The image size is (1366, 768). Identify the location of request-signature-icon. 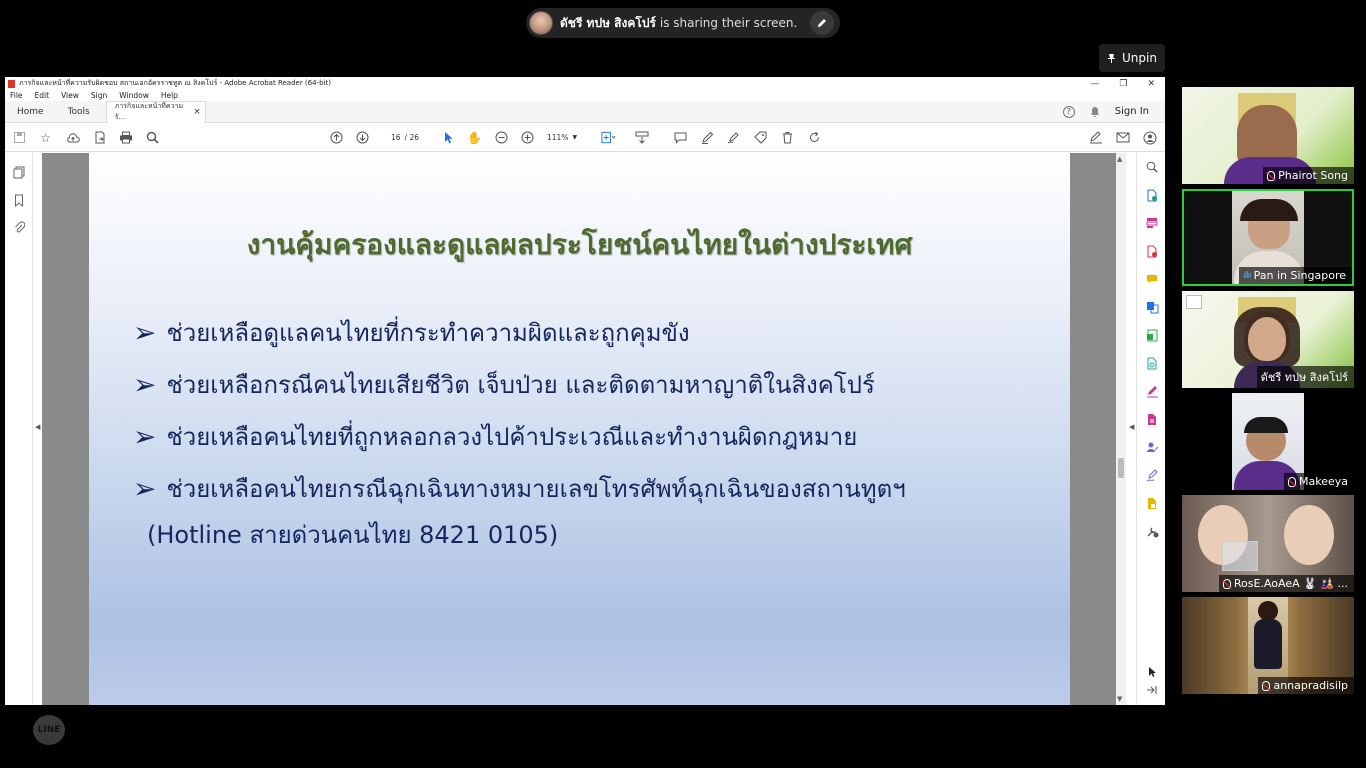
(1152, 447).